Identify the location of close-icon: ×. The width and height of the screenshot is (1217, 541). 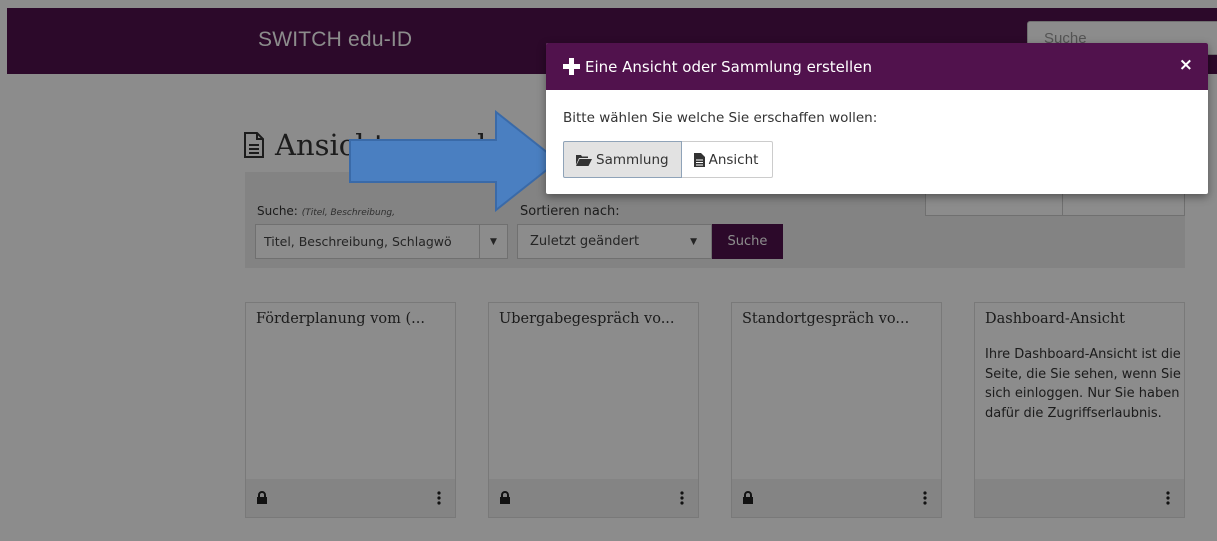
(1186, 65).